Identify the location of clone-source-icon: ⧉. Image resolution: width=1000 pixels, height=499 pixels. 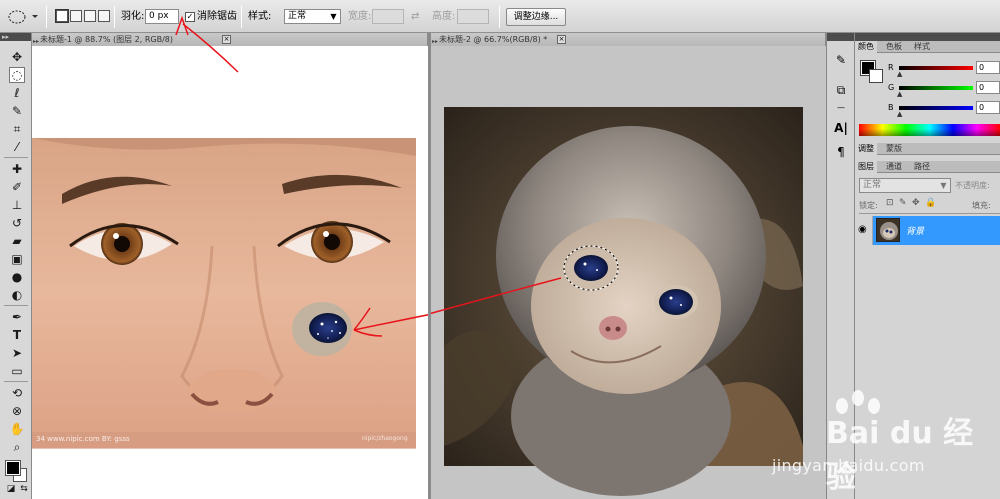
(841, 90).